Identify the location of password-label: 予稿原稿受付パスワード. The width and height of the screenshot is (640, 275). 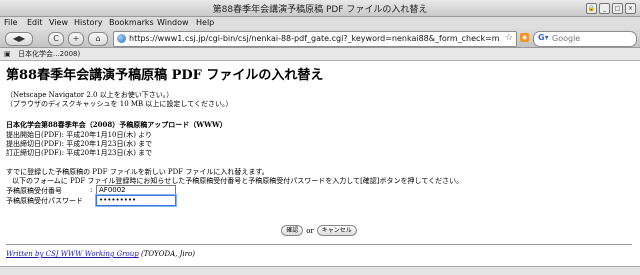
(44, 201).